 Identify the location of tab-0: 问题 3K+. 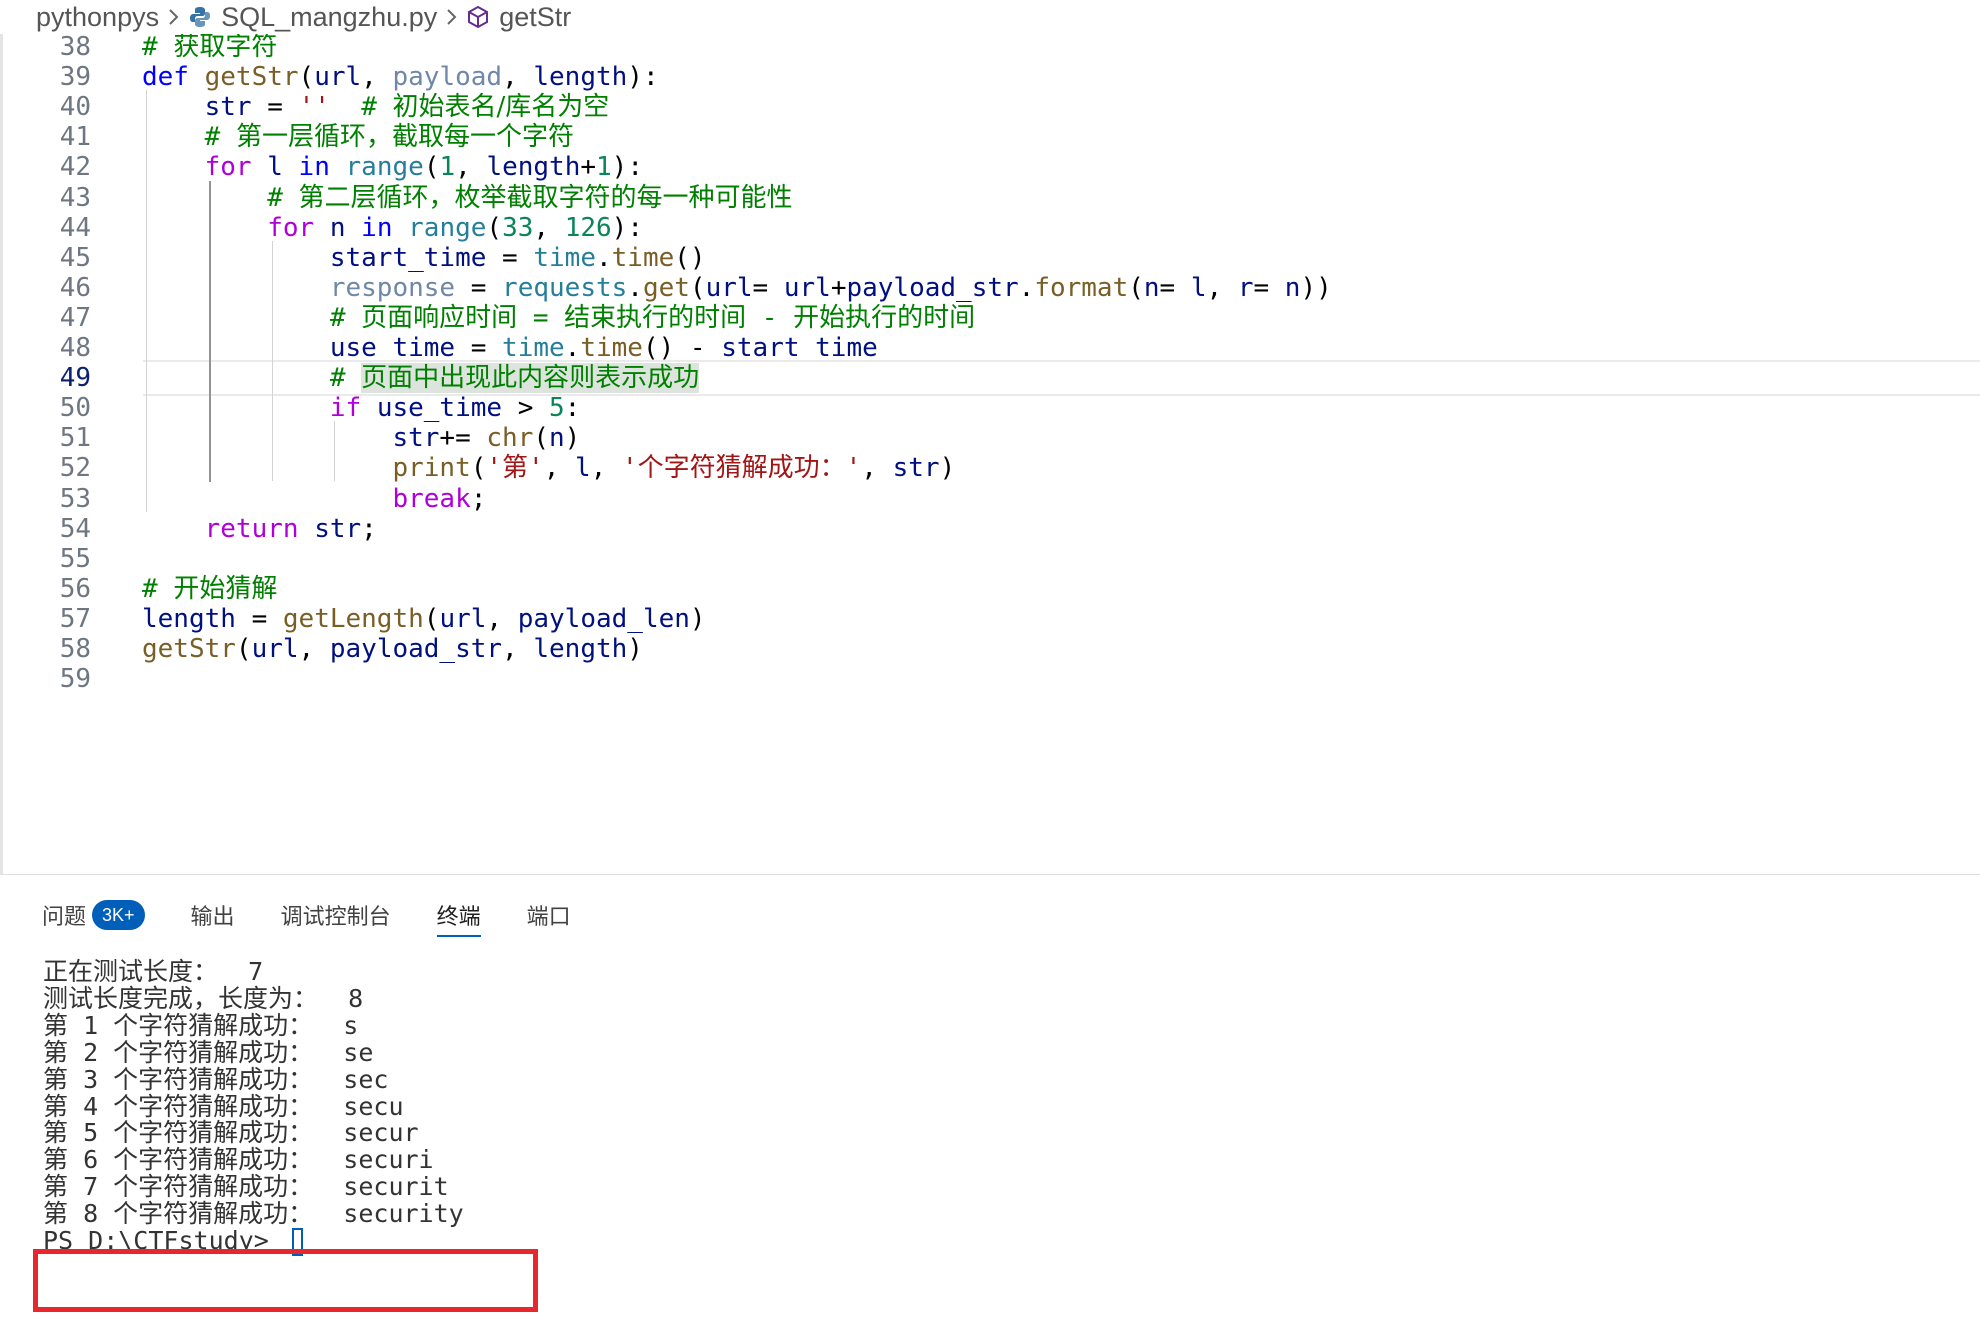
(93, 915).